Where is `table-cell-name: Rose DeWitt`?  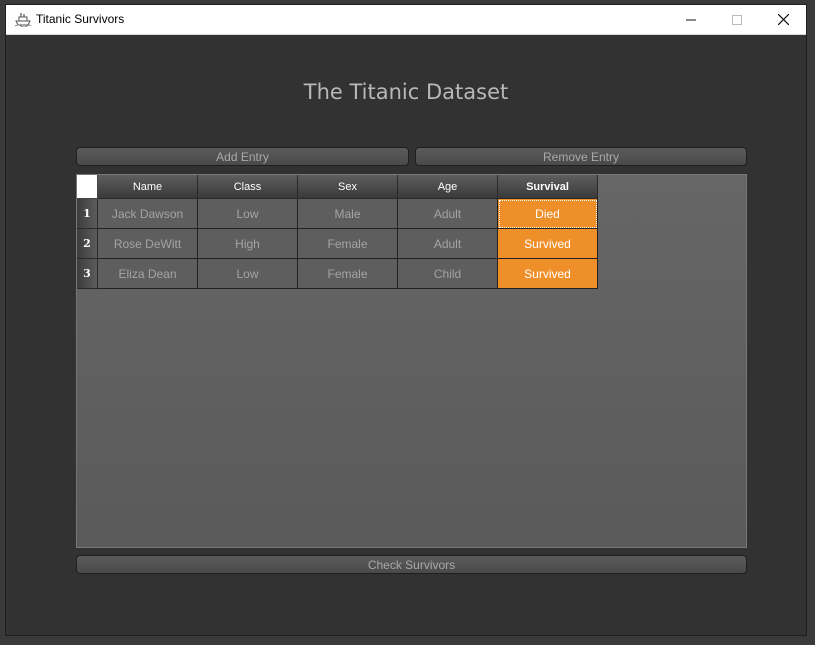
table-cell-name: Rose DeWitt is located at coordinates (148, 244).